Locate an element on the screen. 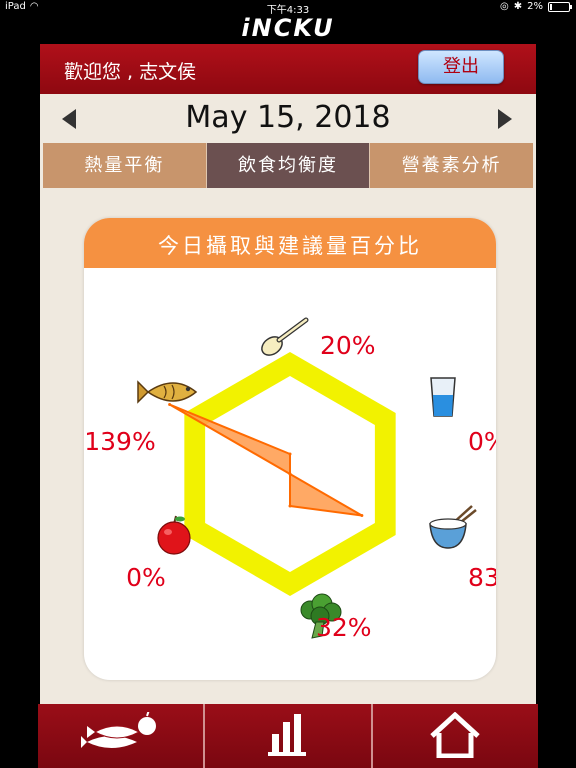 Image resolution: width=576 pixels, height=768 pixels. lock-rotation-icon: ◎ is located at coordinates (504, 6).